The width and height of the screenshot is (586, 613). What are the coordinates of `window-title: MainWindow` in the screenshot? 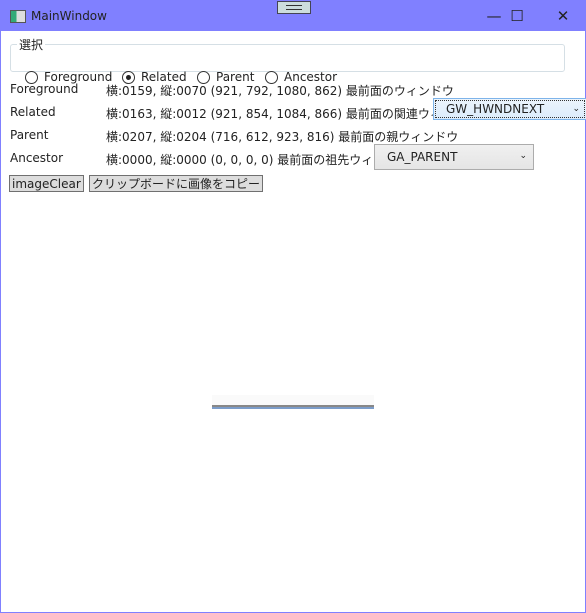 It's located at (69, 16).